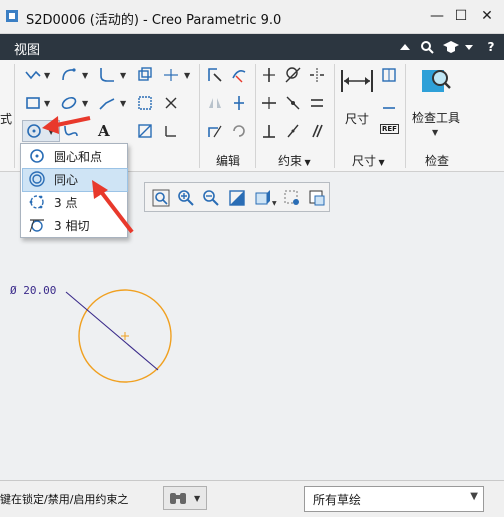  Describe the element at coordinates (215, 131) in the screenshot. I see `corner-icon` at that location.